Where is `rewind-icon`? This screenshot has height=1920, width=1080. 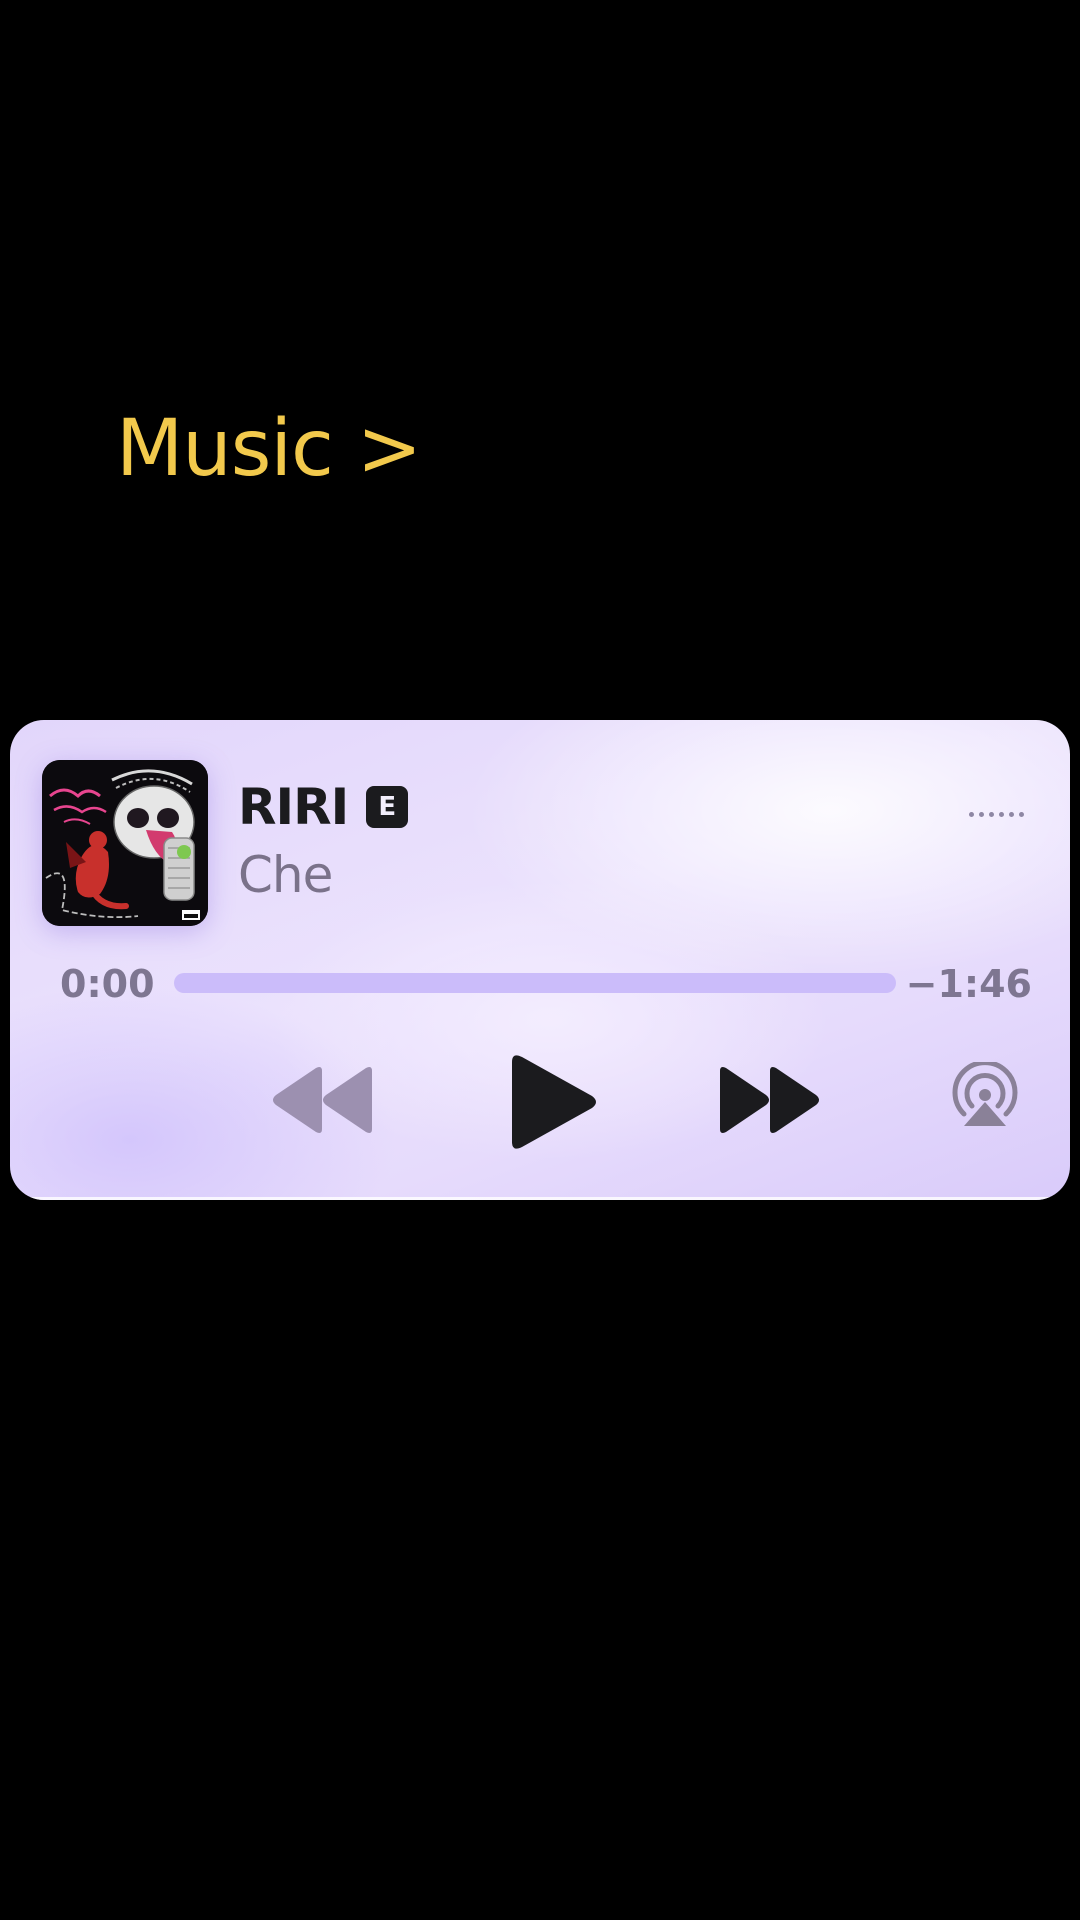 rewind-icon is located at coordinates (322, 1100).